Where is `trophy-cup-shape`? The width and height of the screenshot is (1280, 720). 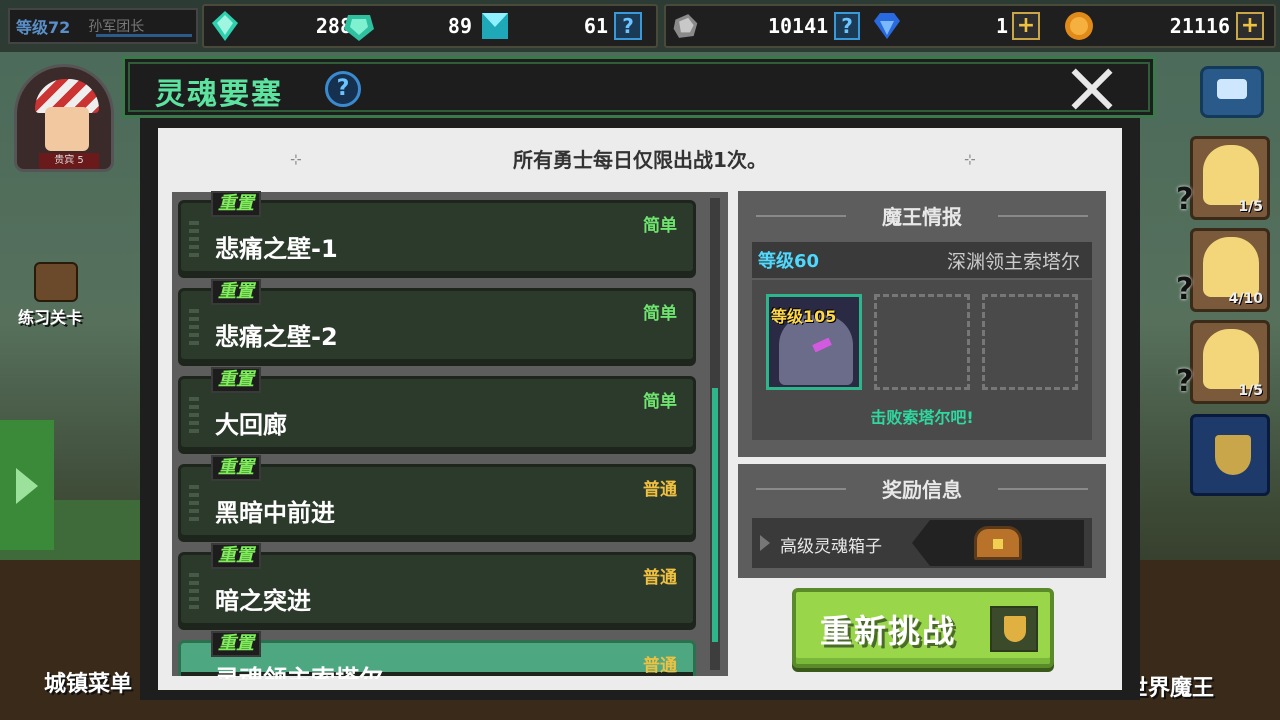 trophy-cup-shape is located at coordinates (1015, 629).